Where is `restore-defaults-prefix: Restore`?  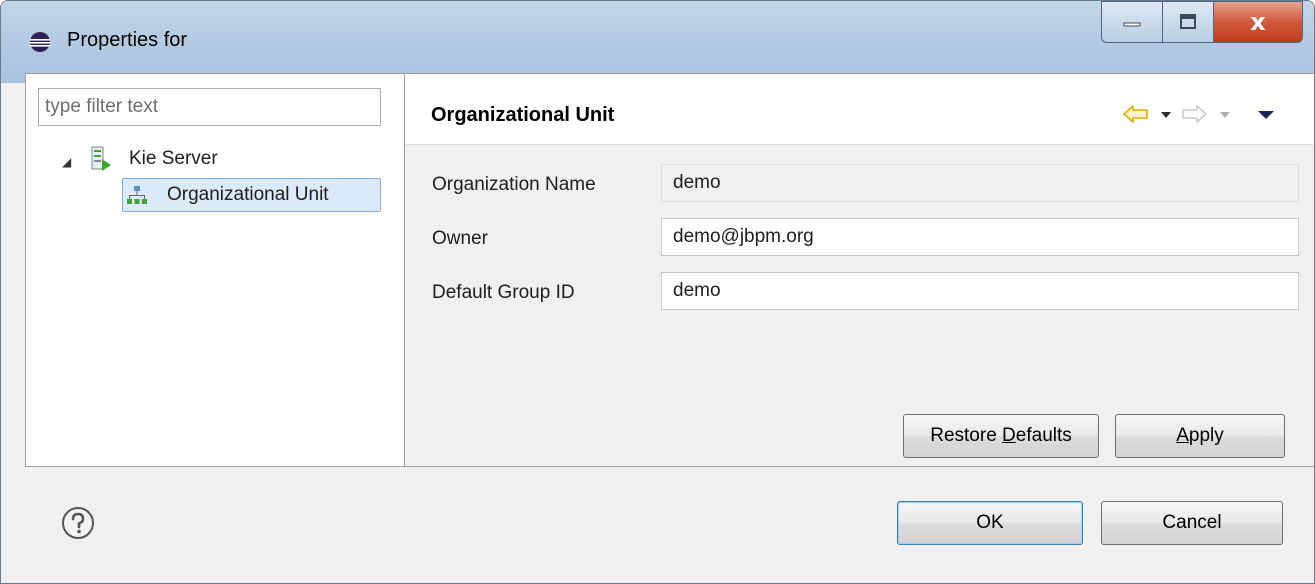
restore-defaults-prefix: Restore is located at coordinates (966, 435).